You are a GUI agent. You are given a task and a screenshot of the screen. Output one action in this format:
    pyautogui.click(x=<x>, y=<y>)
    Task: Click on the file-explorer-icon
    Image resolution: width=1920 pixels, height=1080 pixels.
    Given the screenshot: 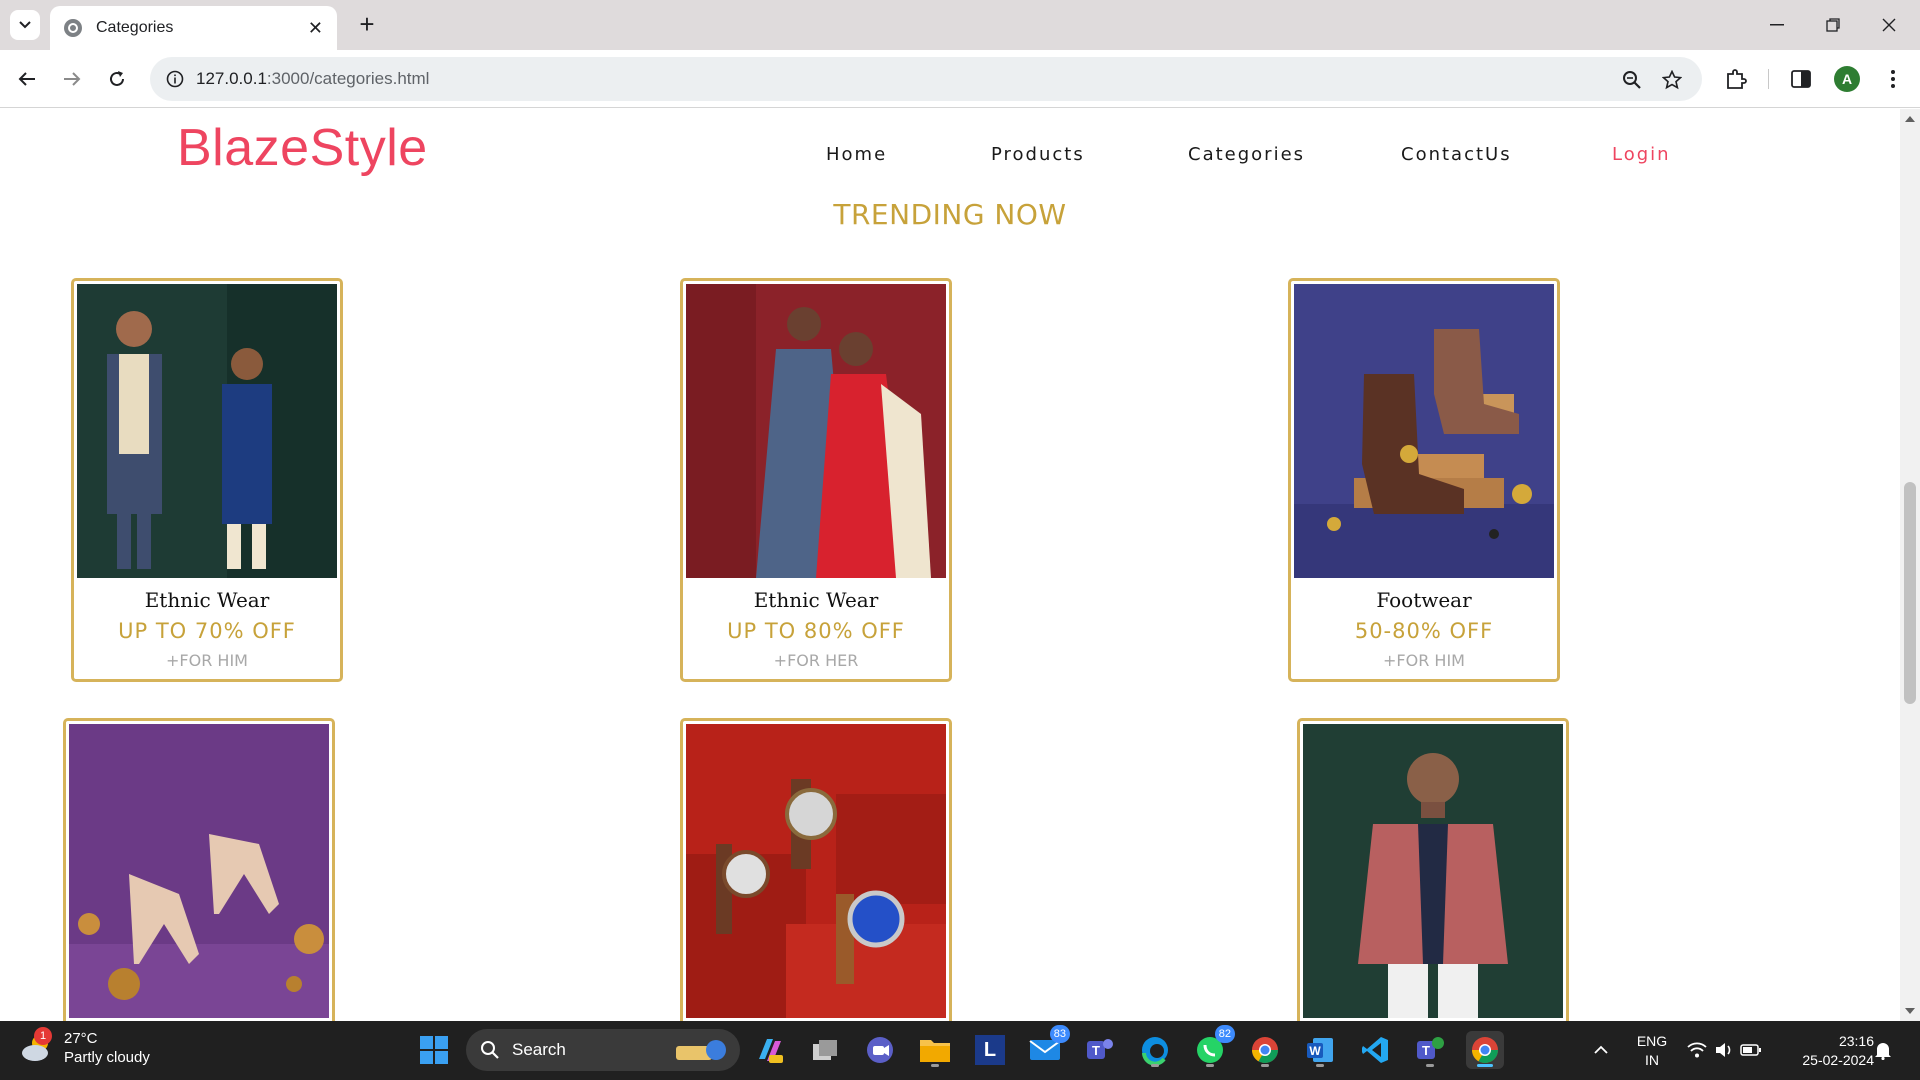 What is the action you would take?
    pyautogui.click(x=935, y=1050)
    